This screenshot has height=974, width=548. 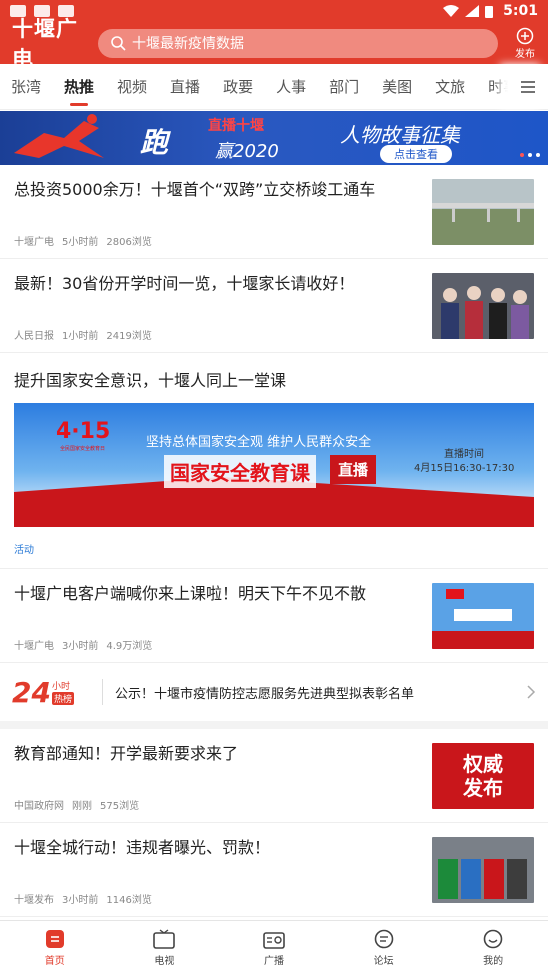 I want to click on nav-radio-label: 广播, so click(x=273, y=961).